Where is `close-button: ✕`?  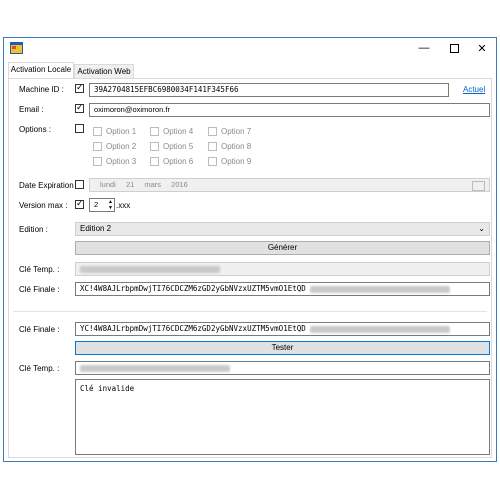 close-button: ✕ is located at coordinates (482, 48).